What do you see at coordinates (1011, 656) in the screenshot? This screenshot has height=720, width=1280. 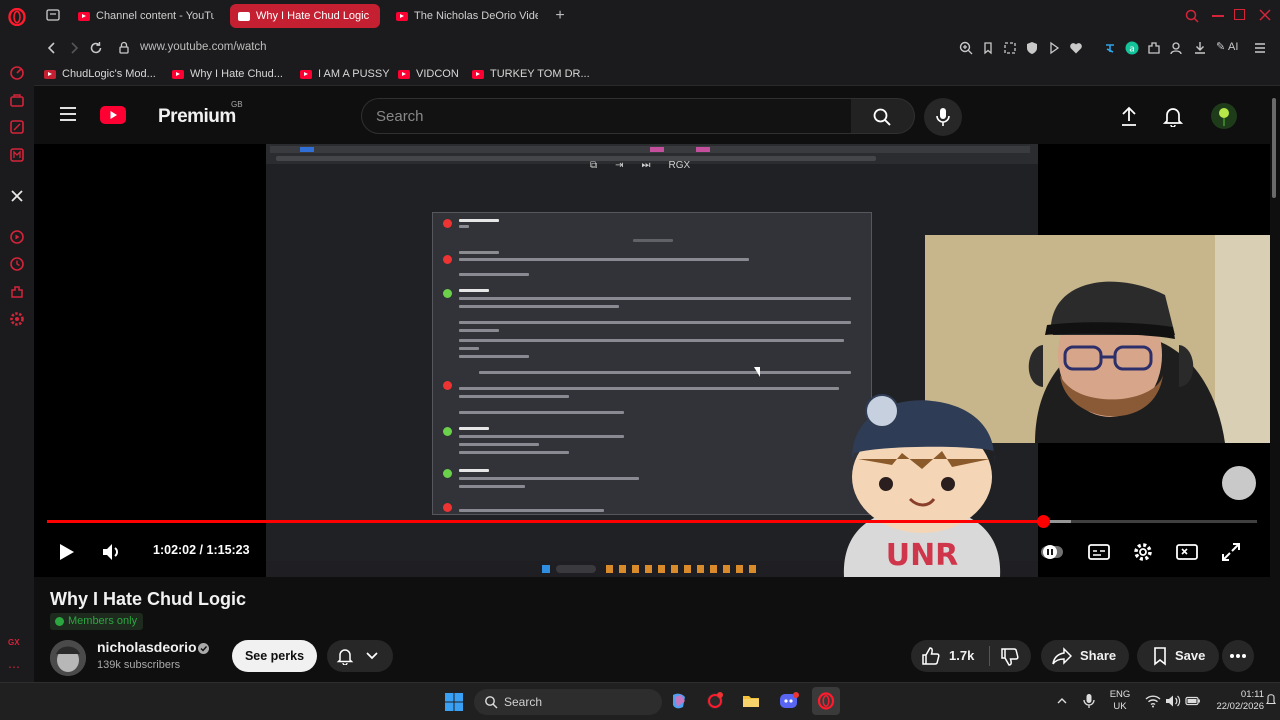 I see `dislike-button` at bounding box center [1011, 656].